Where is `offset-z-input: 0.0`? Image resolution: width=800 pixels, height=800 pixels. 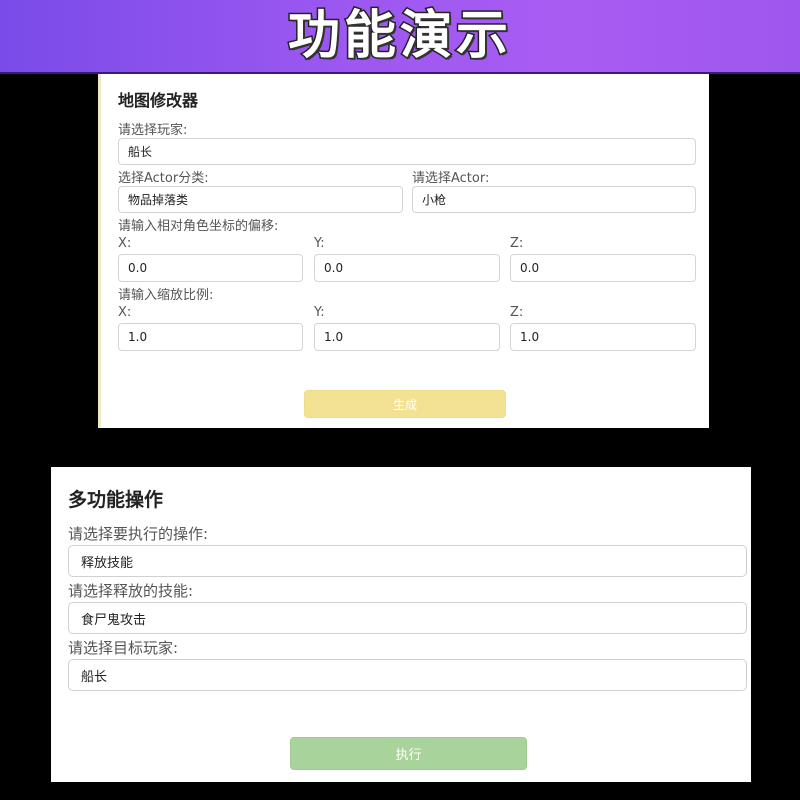
offset-z-input: 0.0 is located at coordinates (603, 268).